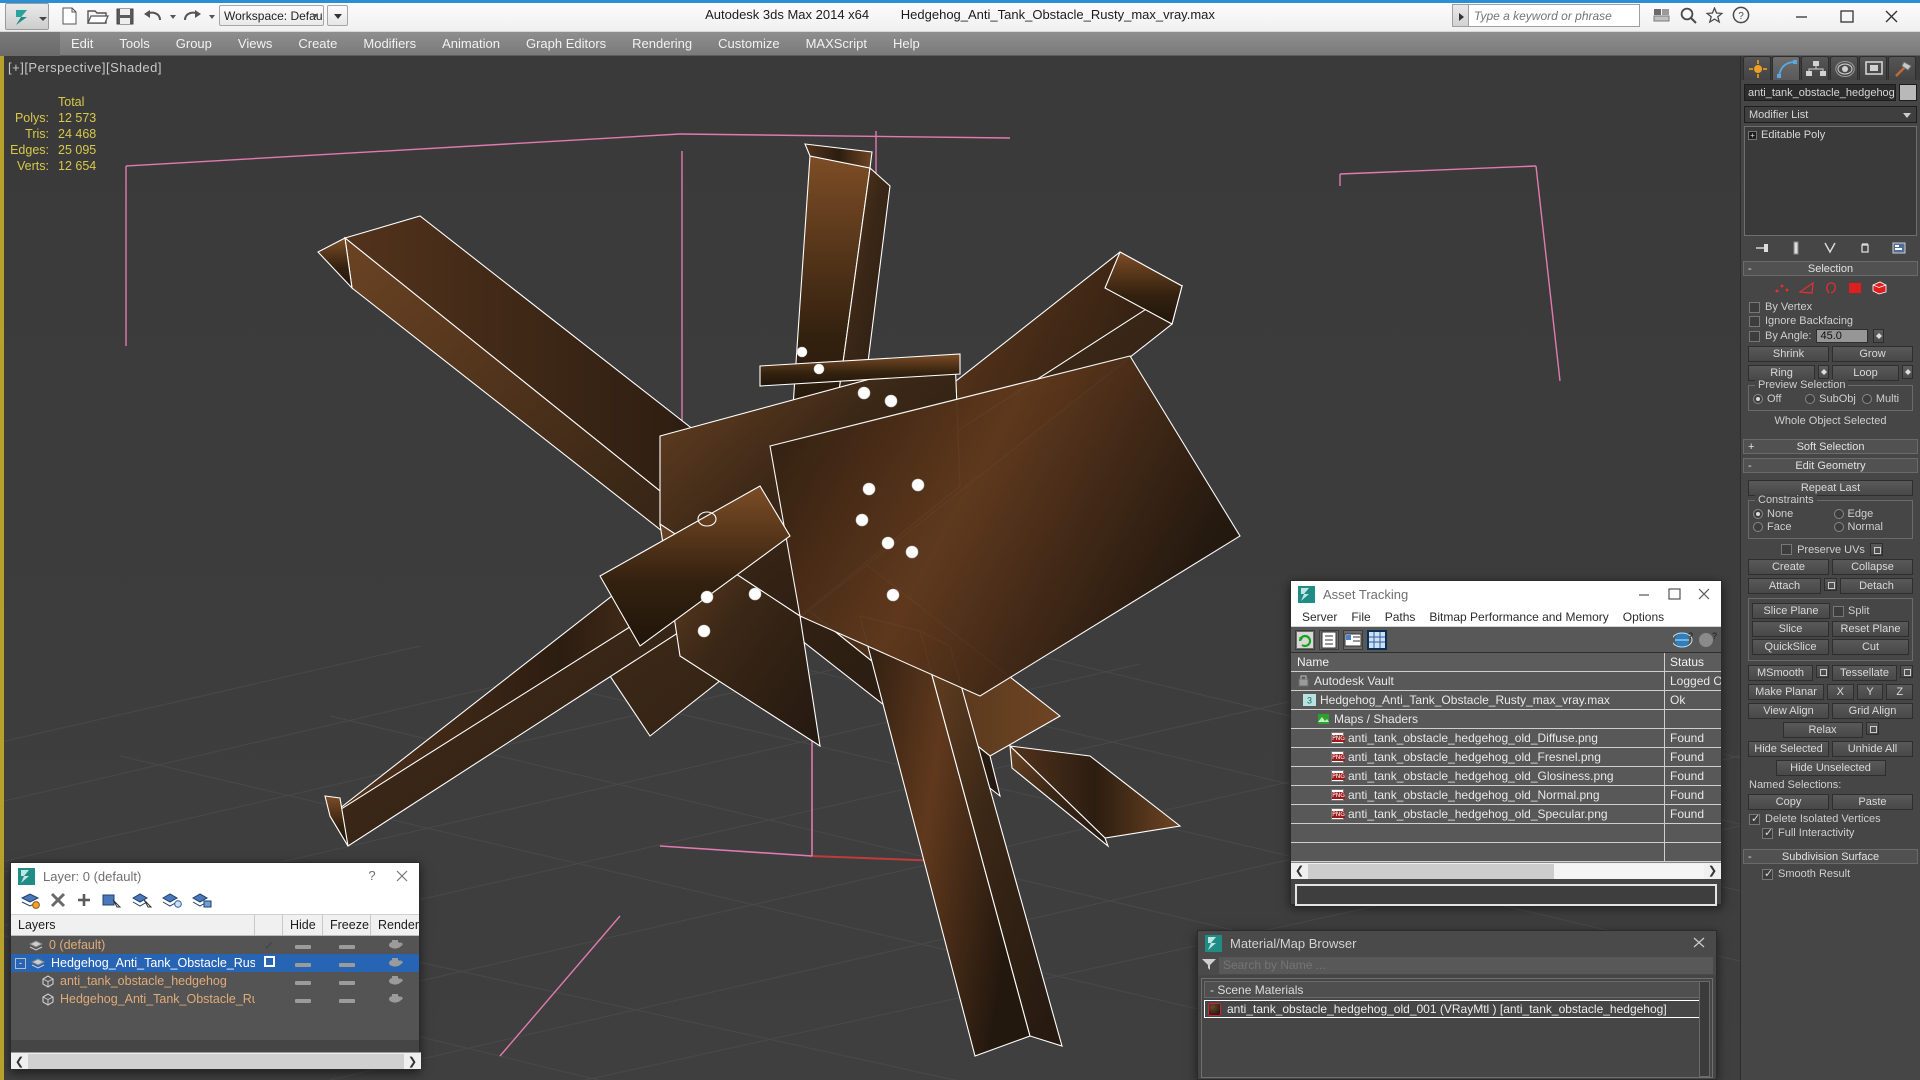 Image resolution: width=1920 pixels, height=1080 pixels. What do you see at coordinates (836, 44) in the screenshot?
I see `menu-item-maxscript: MAXScript` at bounding box center [836, 44].